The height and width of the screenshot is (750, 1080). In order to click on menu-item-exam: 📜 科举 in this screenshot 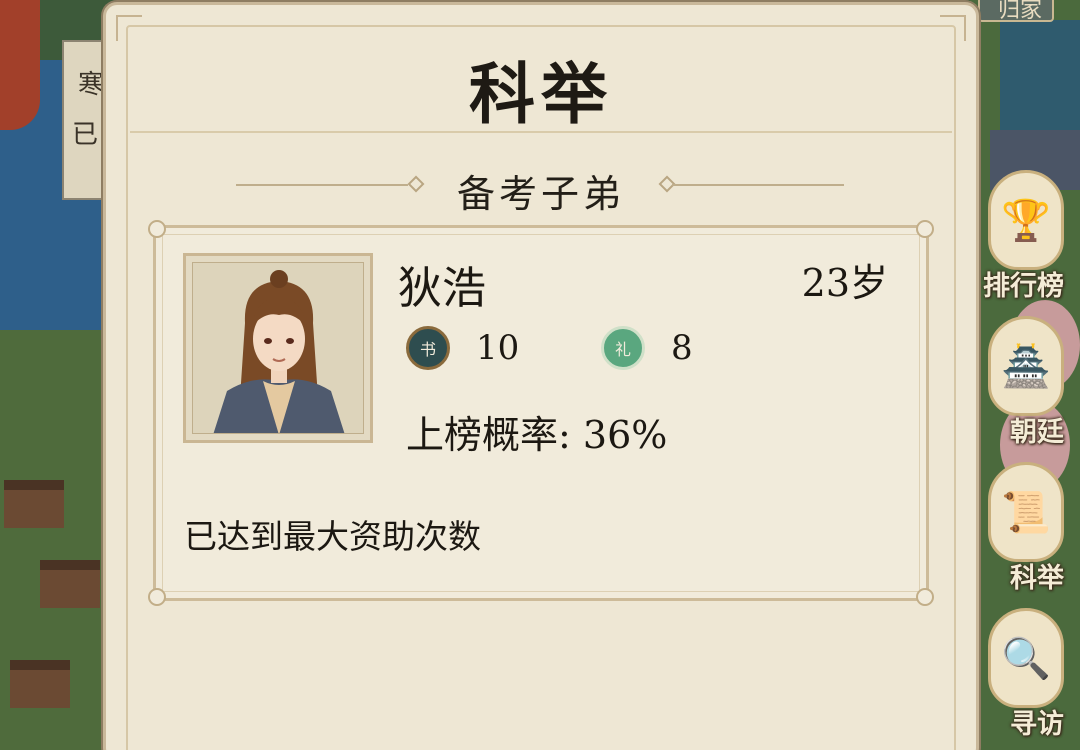, I will do `click(1029, 528)`.